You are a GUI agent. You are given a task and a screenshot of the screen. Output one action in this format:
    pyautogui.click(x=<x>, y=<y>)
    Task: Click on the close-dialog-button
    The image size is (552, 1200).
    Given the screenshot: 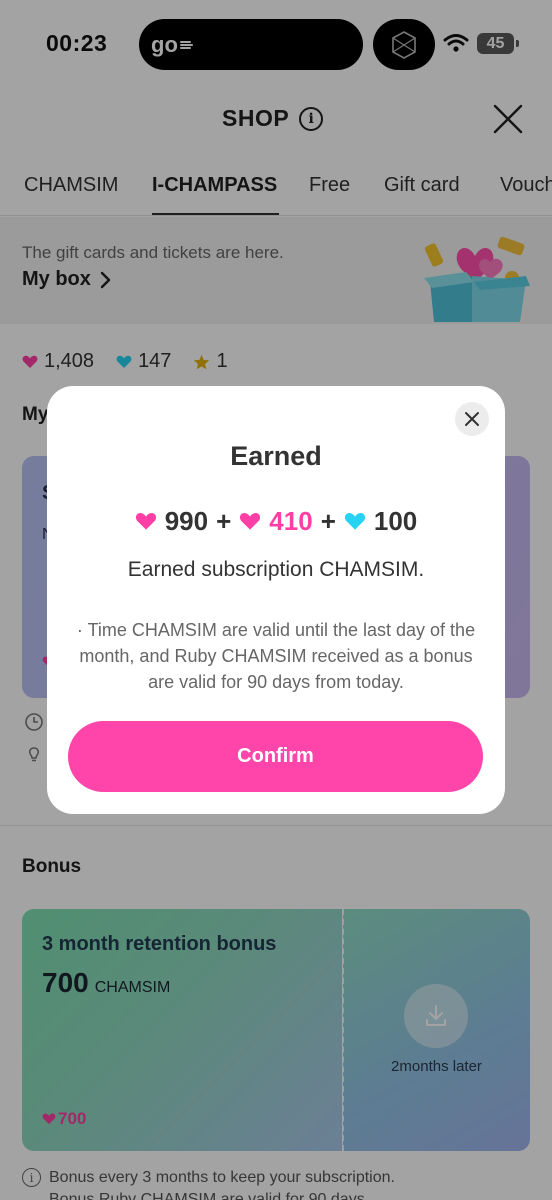 What is the action you would take?
    pyautogui.click(x=472, y=419)
    